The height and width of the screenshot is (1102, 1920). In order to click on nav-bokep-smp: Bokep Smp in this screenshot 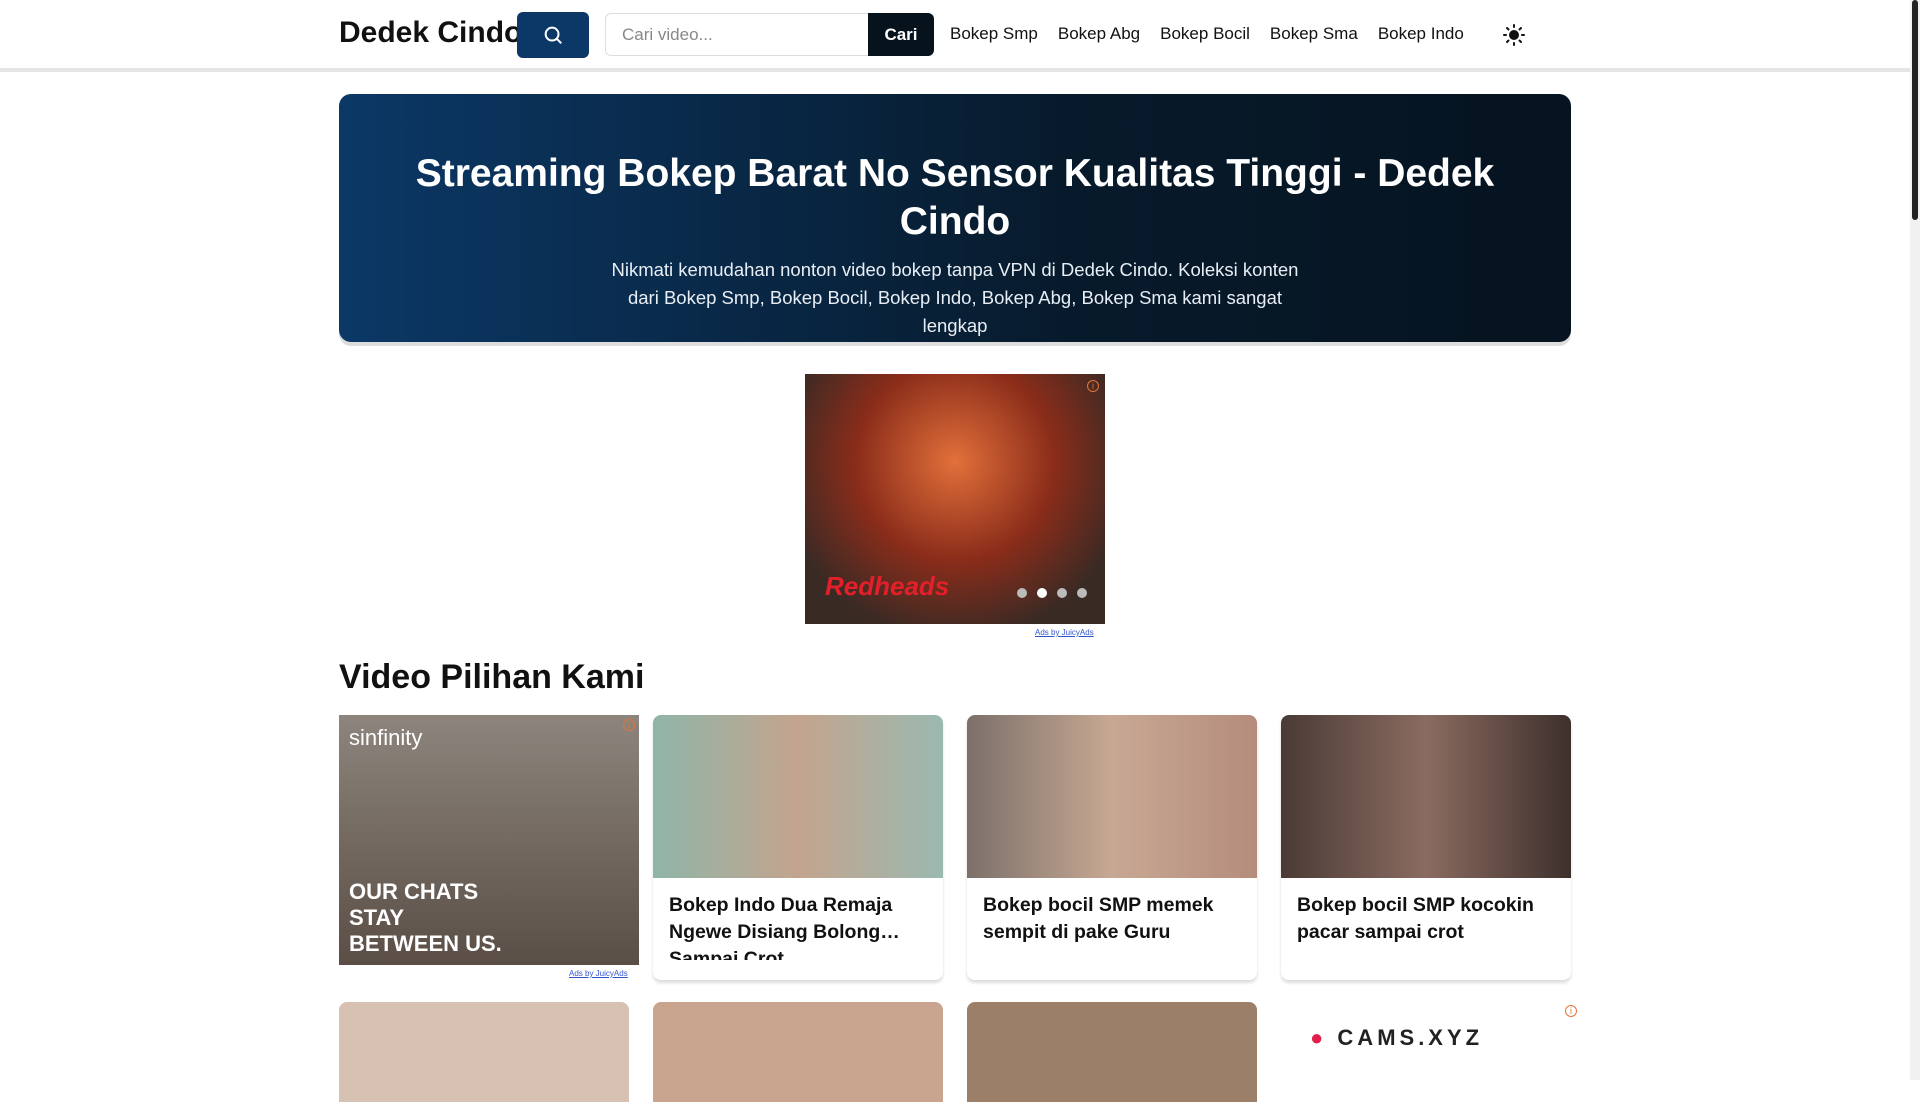, I will do `click(994, 34)`.